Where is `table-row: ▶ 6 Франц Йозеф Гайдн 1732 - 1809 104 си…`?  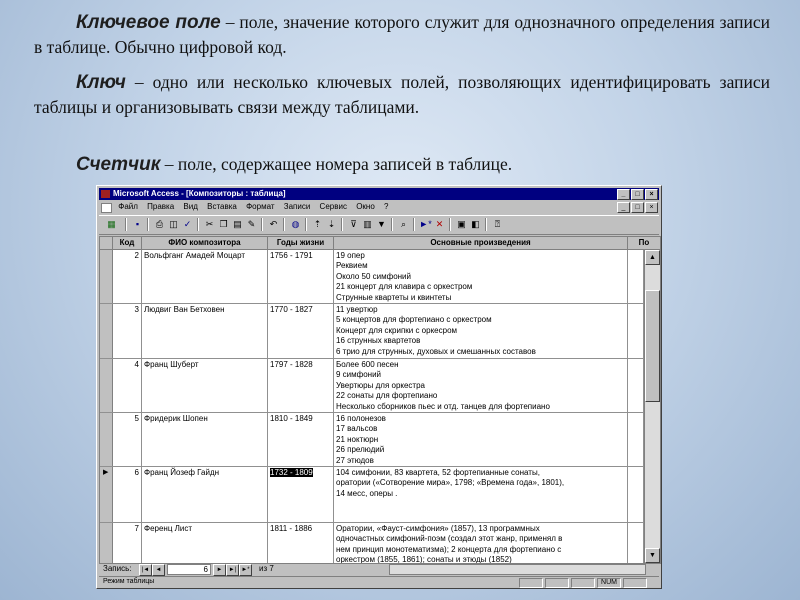
table-row: ▶ 6 Франц Йозеф Гайдн 1732 - 1809 104 си… is located at coordinates (372, 495).